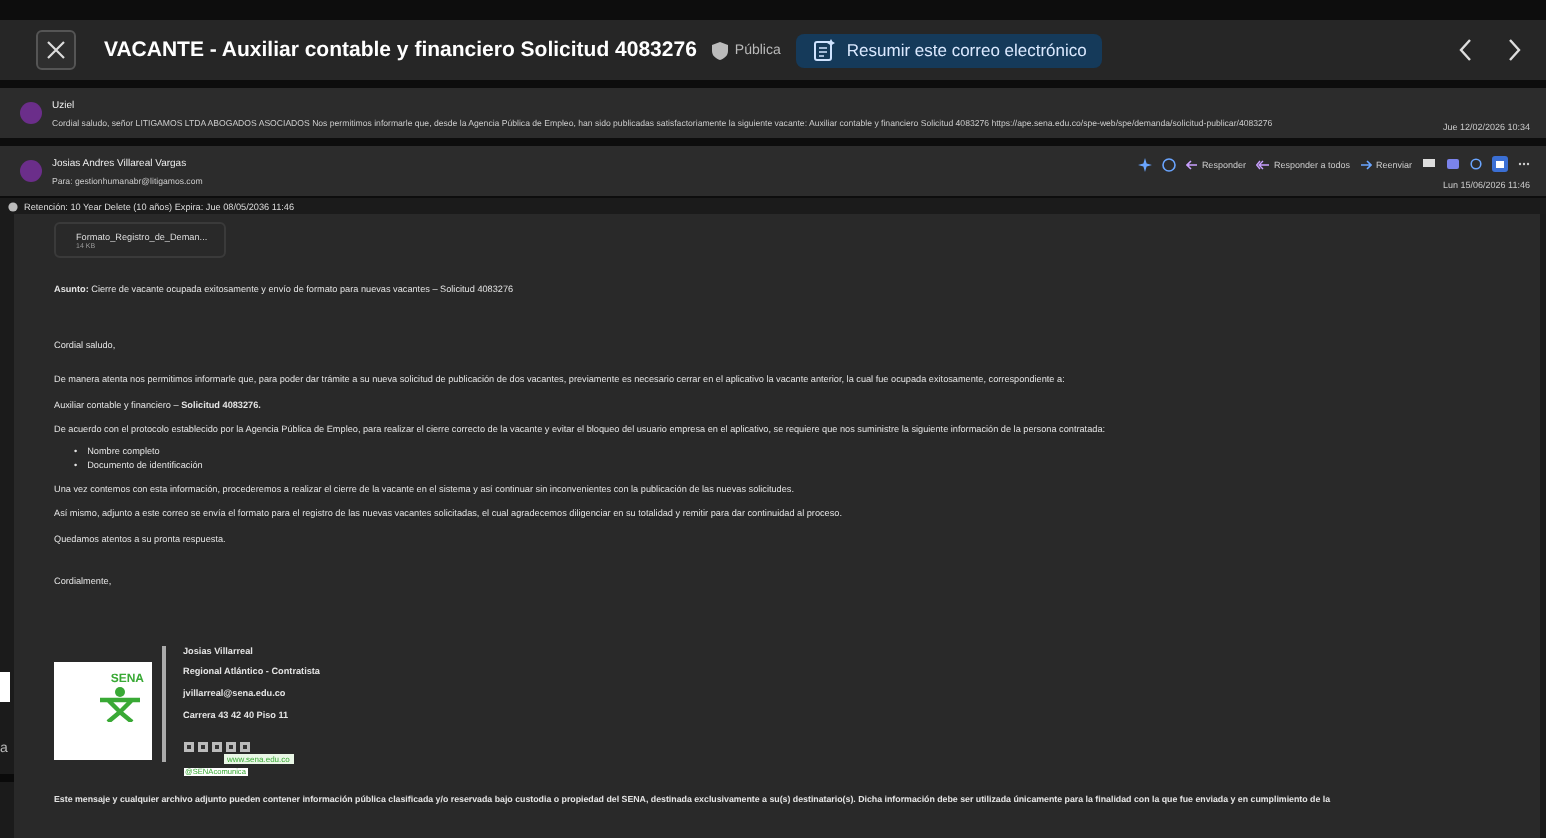 The width and height of the screenshot is (1546, 838). Describe the element at coordinates (1365, 164) in the screenshot. I see `forward-icon` at that location.